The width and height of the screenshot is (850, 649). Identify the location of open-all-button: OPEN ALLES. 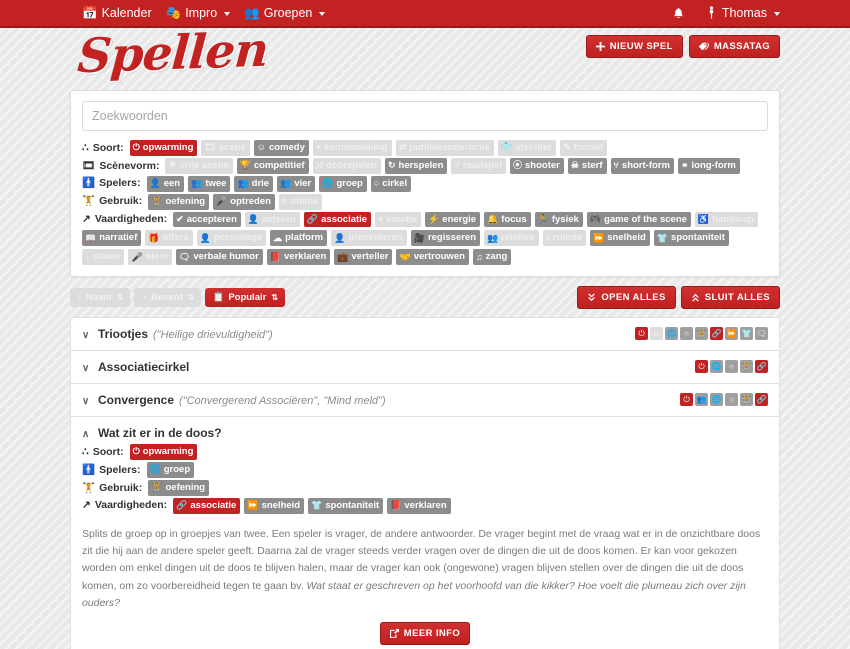
(626, 298).